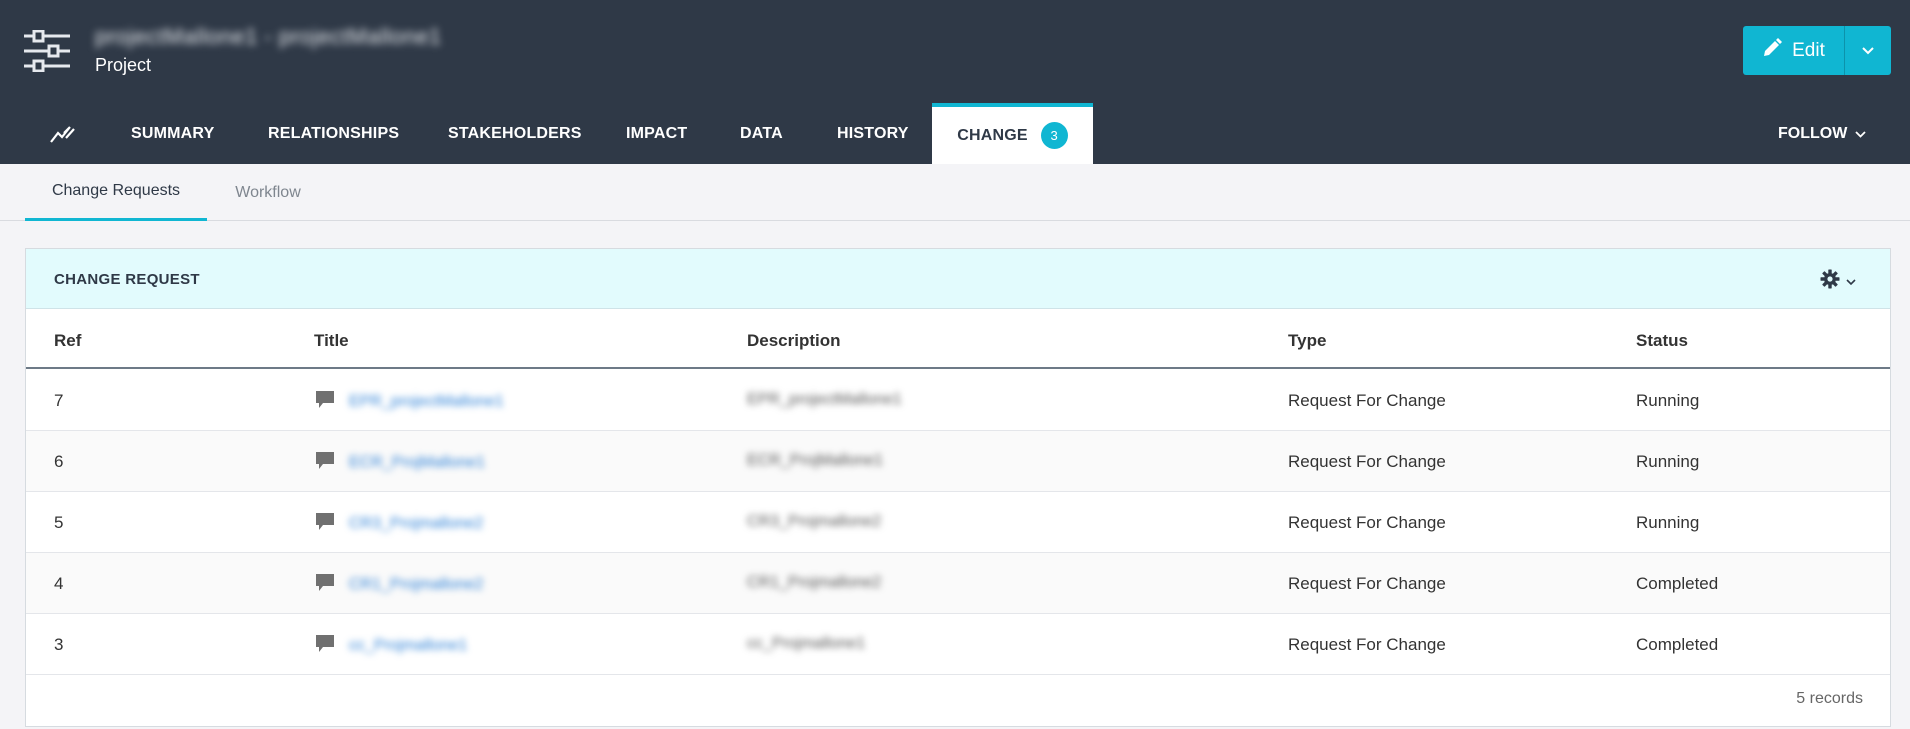  I want to click on pencil-icon, so click(1772, 50).